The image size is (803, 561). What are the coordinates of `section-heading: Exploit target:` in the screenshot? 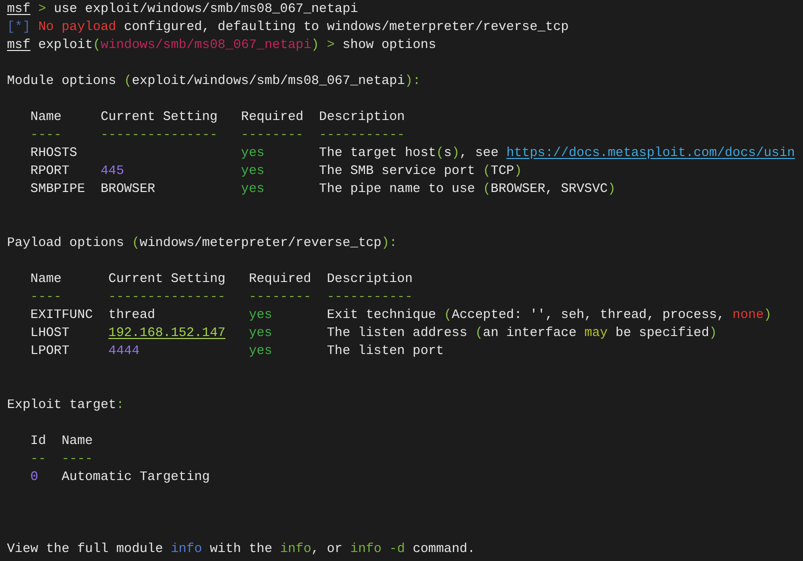 It's located at (65, 405).